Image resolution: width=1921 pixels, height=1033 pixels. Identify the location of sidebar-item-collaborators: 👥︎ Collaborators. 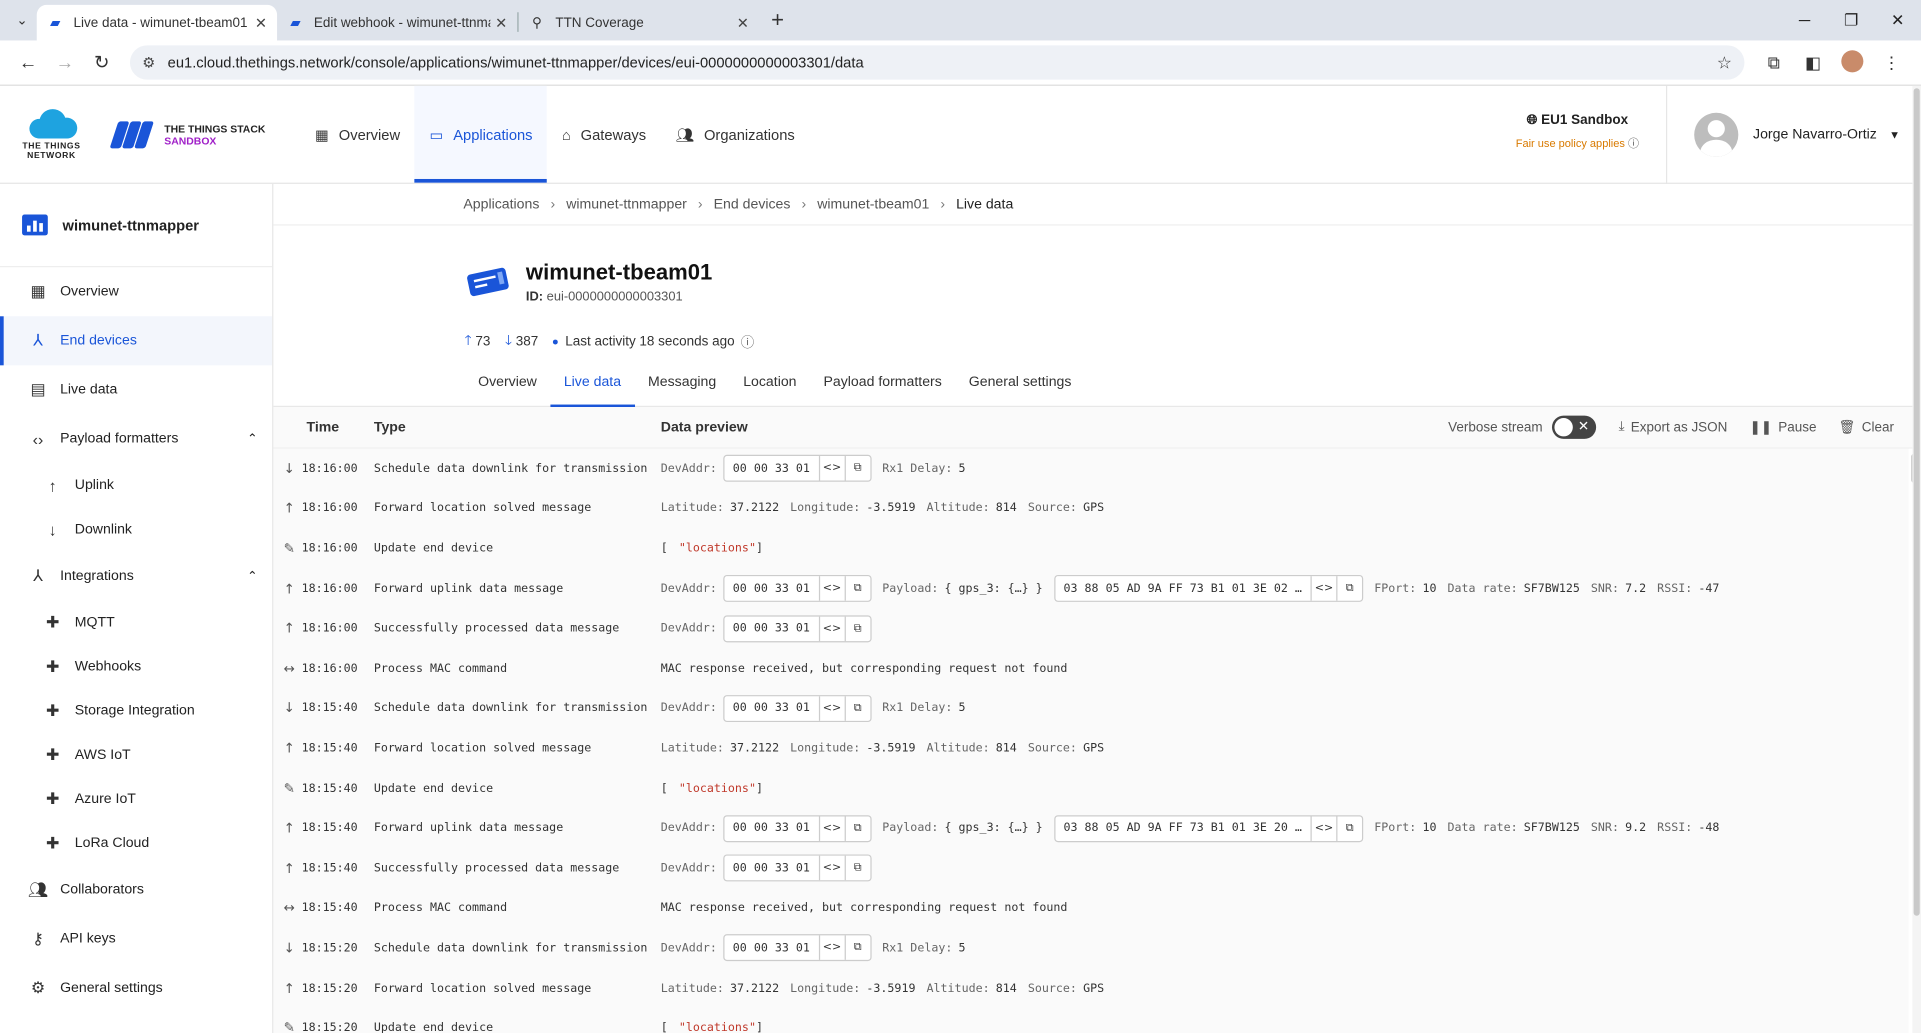
(136, 889).